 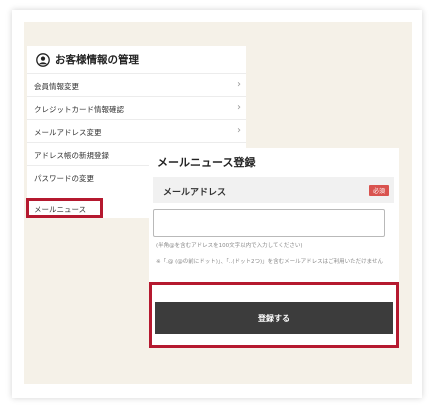 I want to click on menu-item-email-change: メールアドレス変更 ›, so click(x=136, y=130).